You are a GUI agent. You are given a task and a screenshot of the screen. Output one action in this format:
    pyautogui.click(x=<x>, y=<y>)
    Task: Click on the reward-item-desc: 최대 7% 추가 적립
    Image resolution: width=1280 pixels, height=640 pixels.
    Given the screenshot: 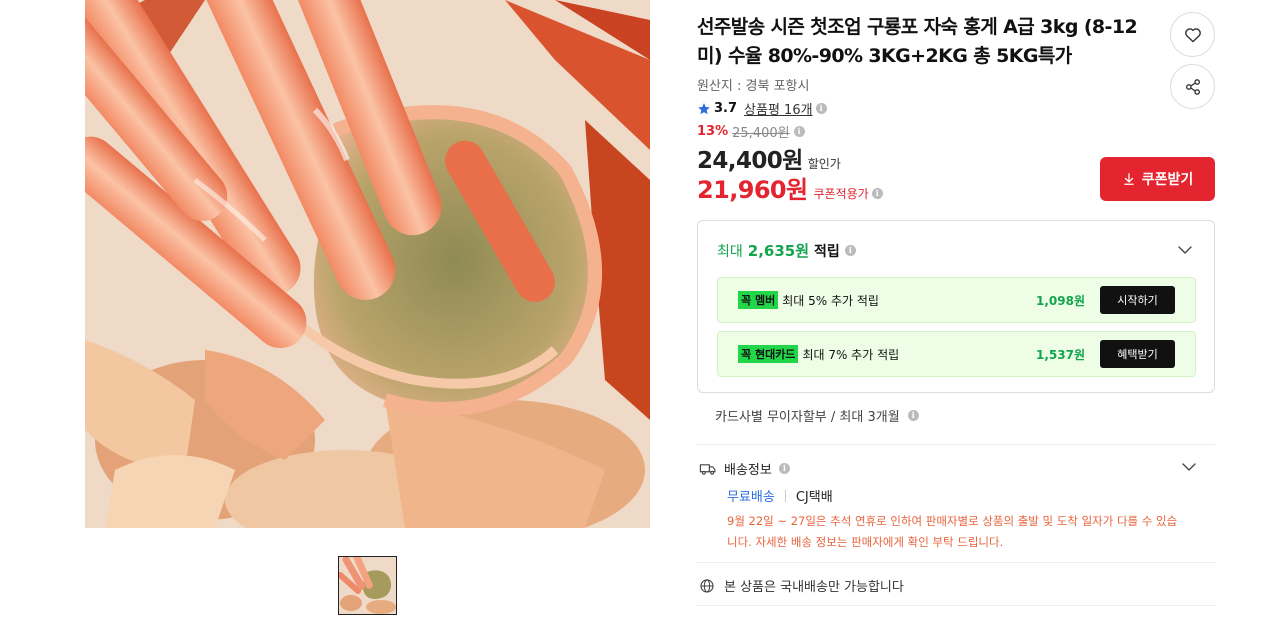 What is the action you would take?
    pyautogui.click(x=851, y=354)
    